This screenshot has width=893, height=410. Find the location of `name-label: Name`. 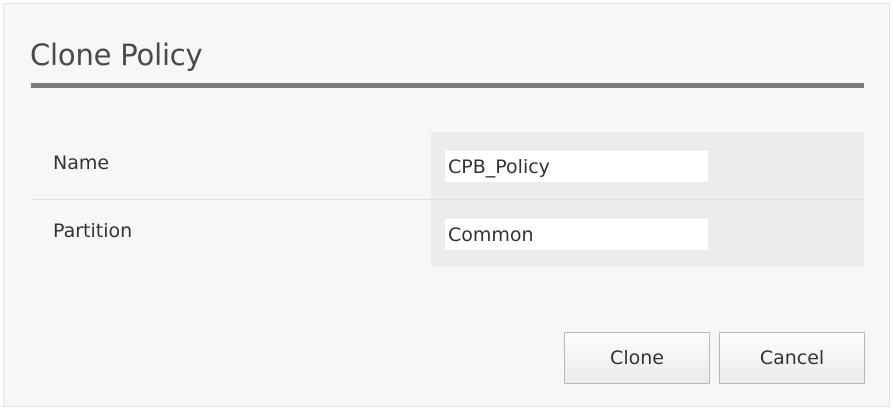

name-label: Name is located at coordinates (81, 163).